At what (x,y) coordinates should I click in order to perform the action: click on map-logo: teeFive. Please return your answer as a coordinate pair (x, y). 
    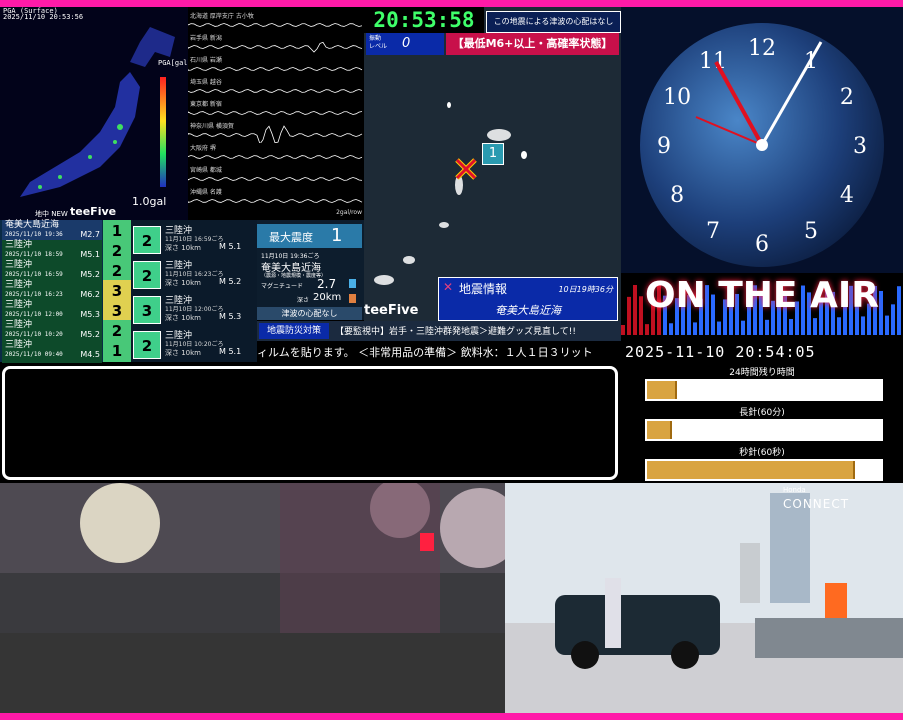
    Looking at the image, I should click on (93, 211).